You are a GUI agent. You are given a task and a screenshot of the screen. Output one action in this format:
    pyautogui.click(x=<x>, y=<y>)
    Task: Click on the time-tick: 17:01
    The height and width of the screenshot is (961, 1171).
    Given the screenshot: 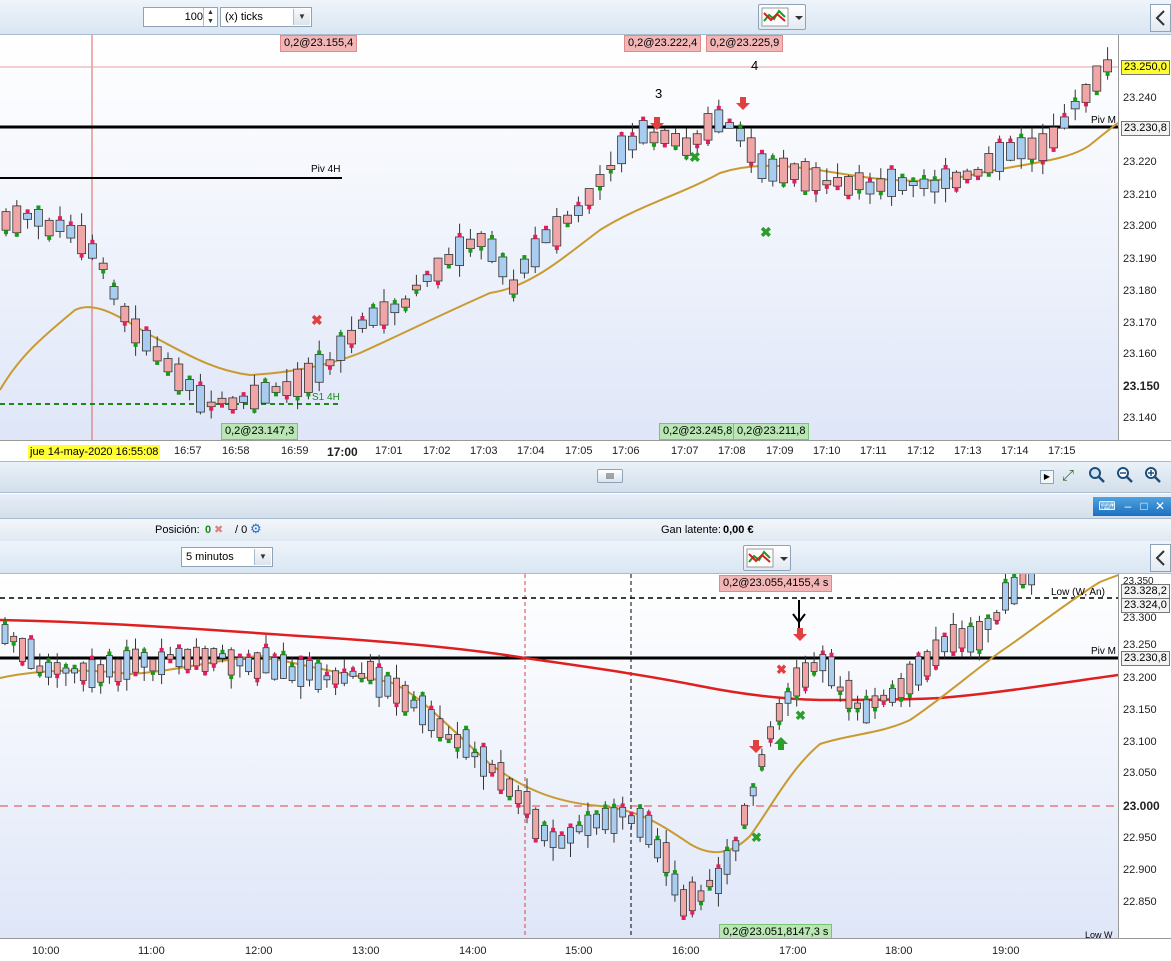 What is the action you would take?
    pyautogui.click(x=389, y=451)
    